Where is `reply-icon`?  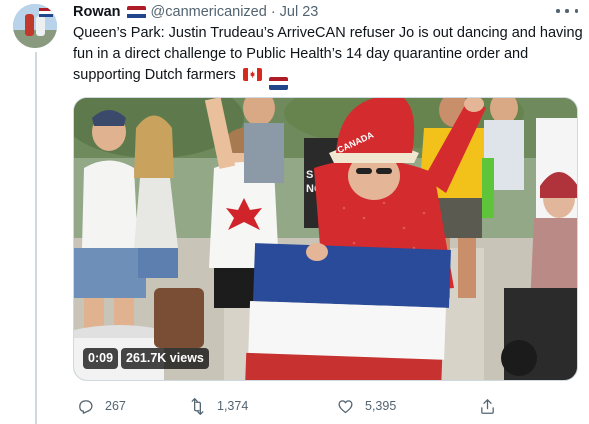
reply-icon is located at coordinates (86, 406).